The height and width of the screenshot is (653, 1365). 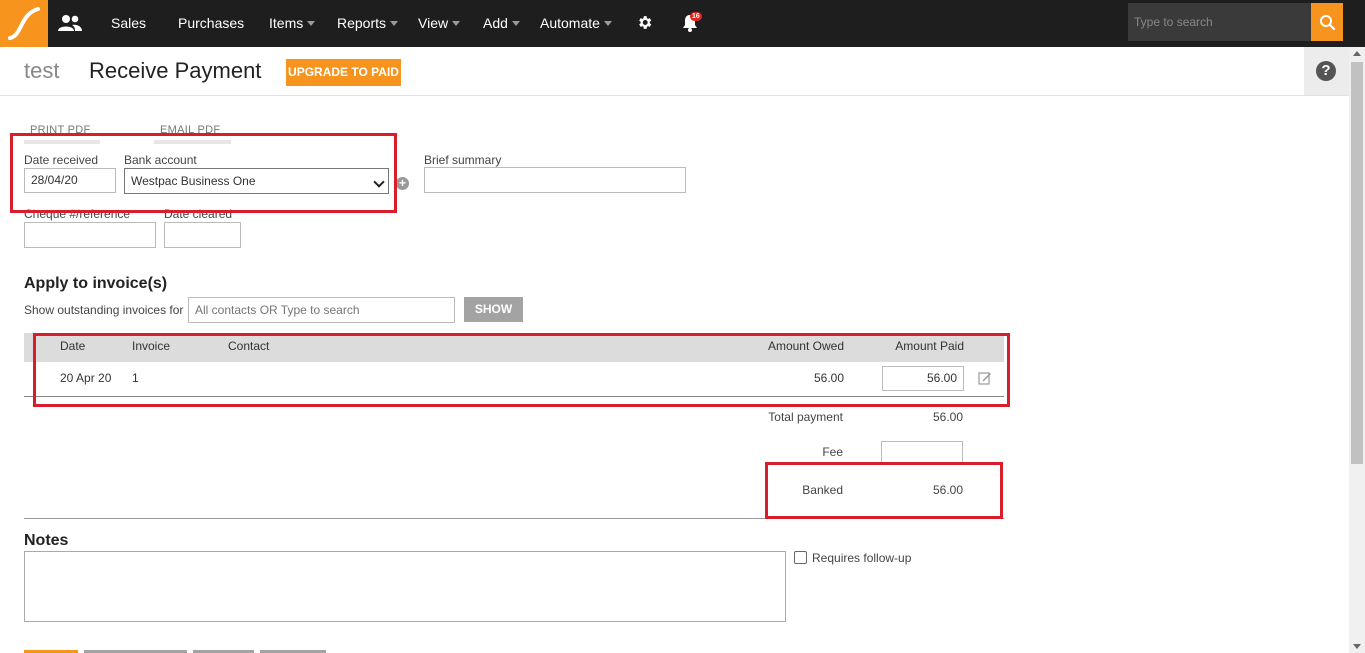 I want to click on fee-label: Fee, so click(x=832, y=452).